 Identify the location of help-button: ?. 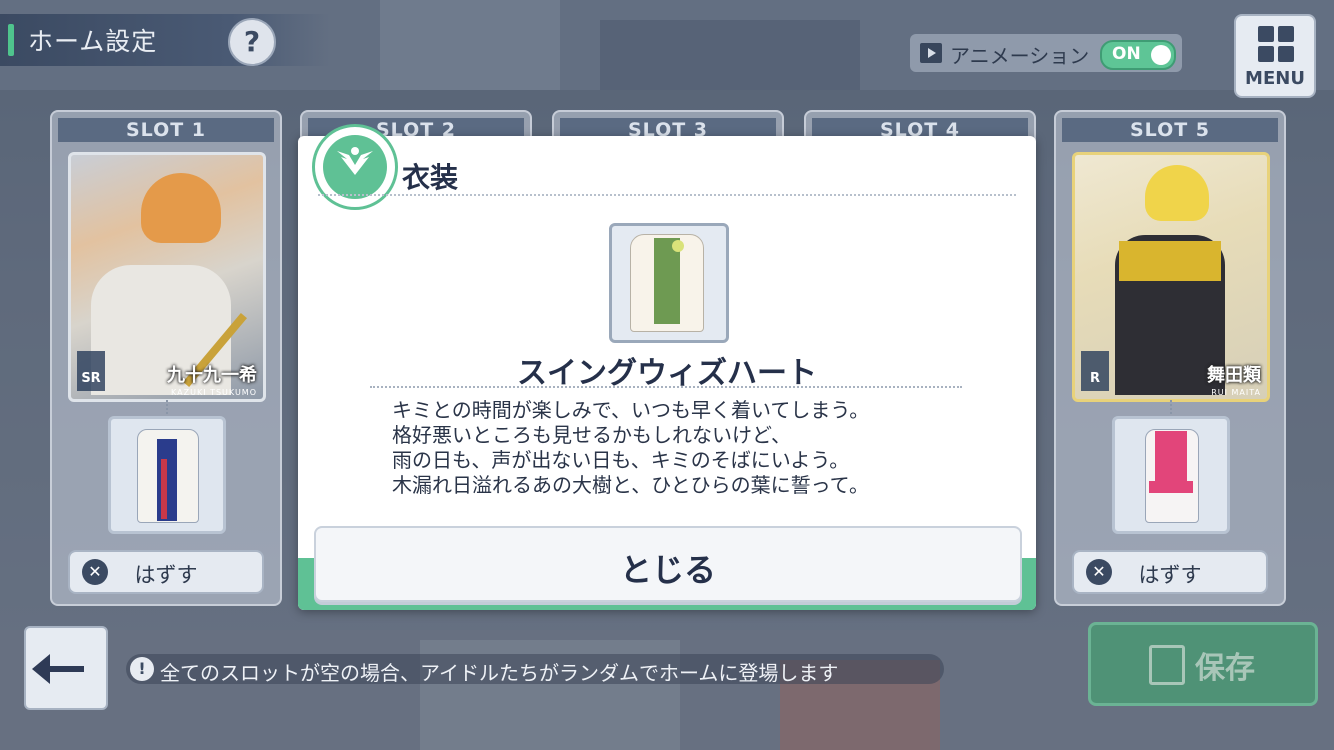
(252, 42).